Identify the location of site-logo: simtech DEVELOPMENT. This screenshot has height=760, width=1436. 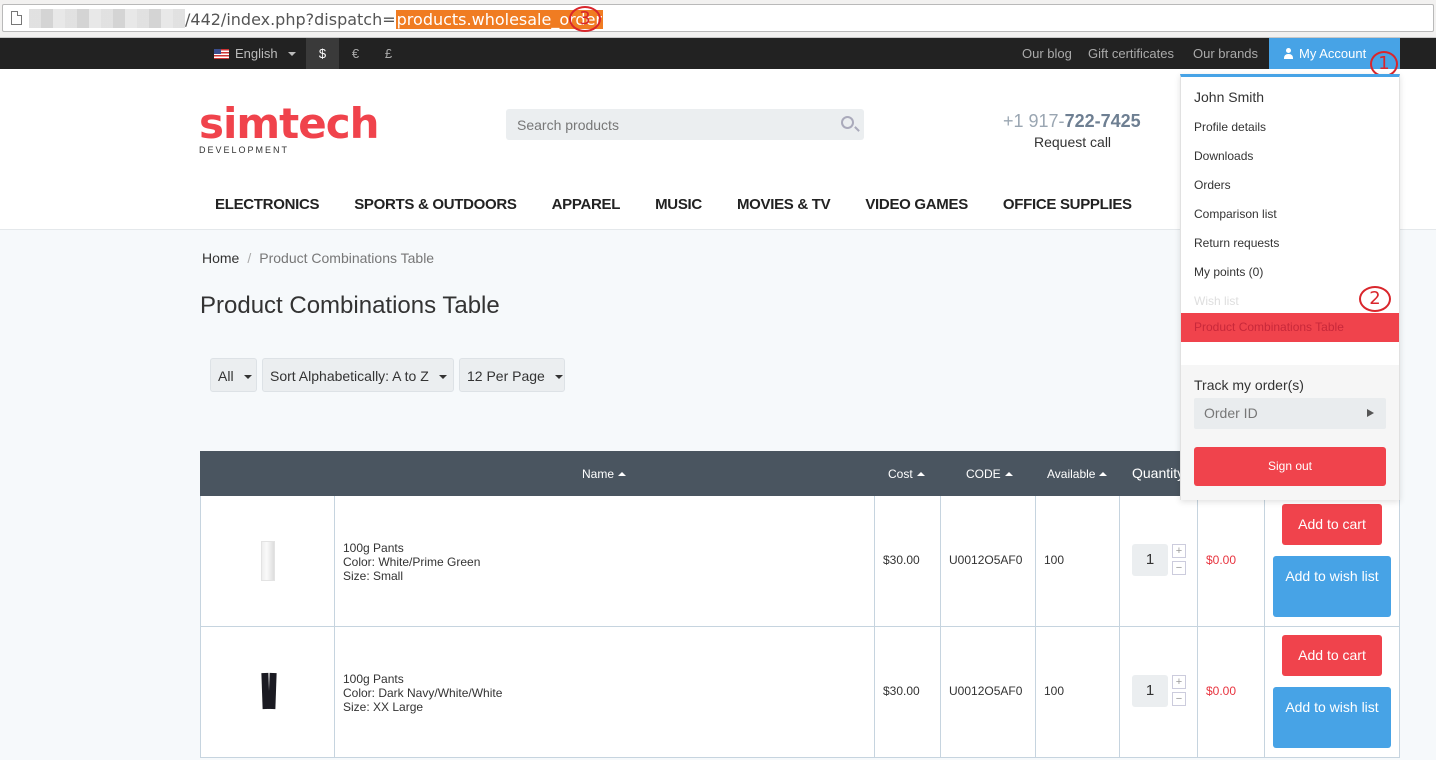
(289, 129).